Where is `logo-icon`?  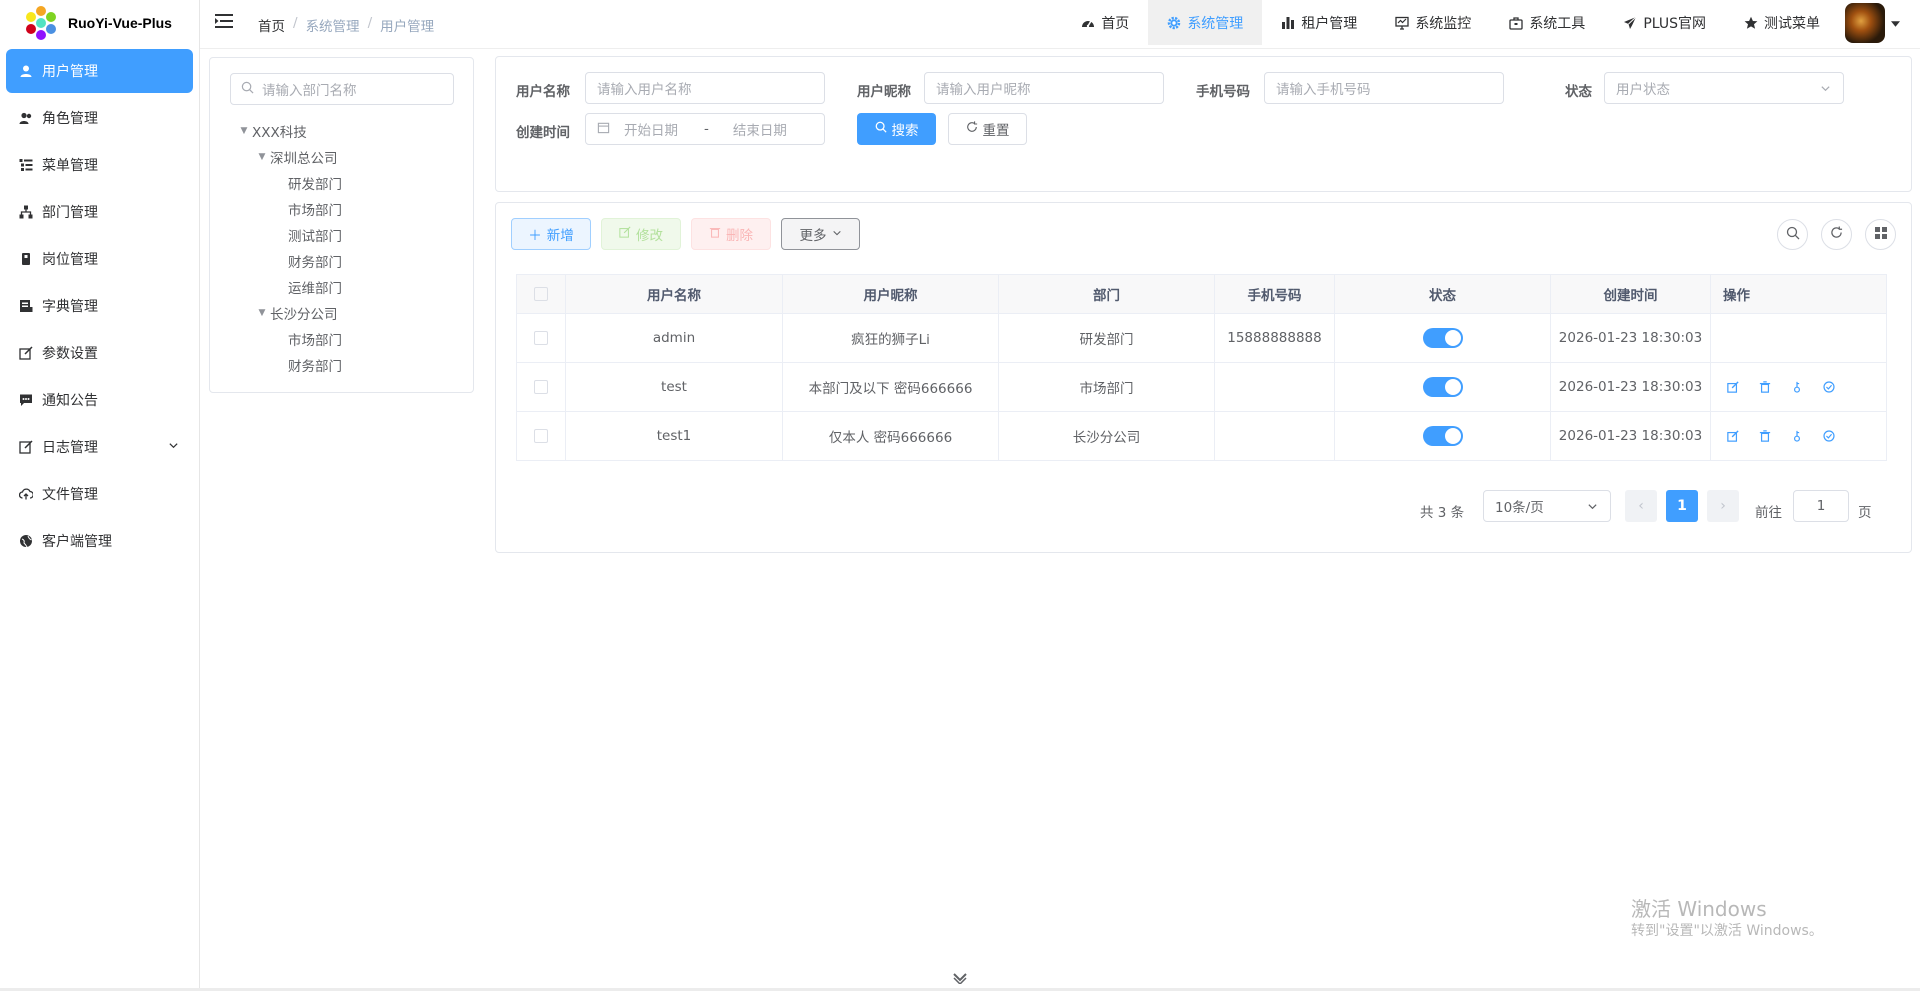
logo-icon is located at coordinates (41, 22).